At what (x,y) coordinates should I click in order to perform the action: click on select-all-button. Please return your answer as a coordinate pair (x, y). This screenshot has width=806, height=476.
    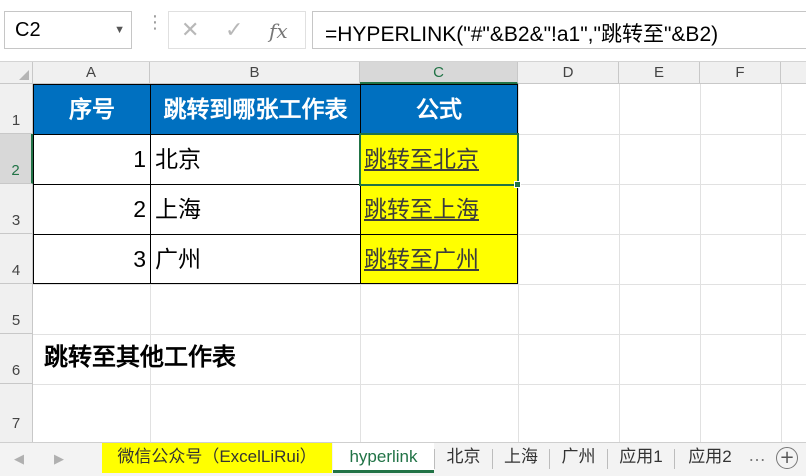
    Looking at the image, I should click on (16, 73).